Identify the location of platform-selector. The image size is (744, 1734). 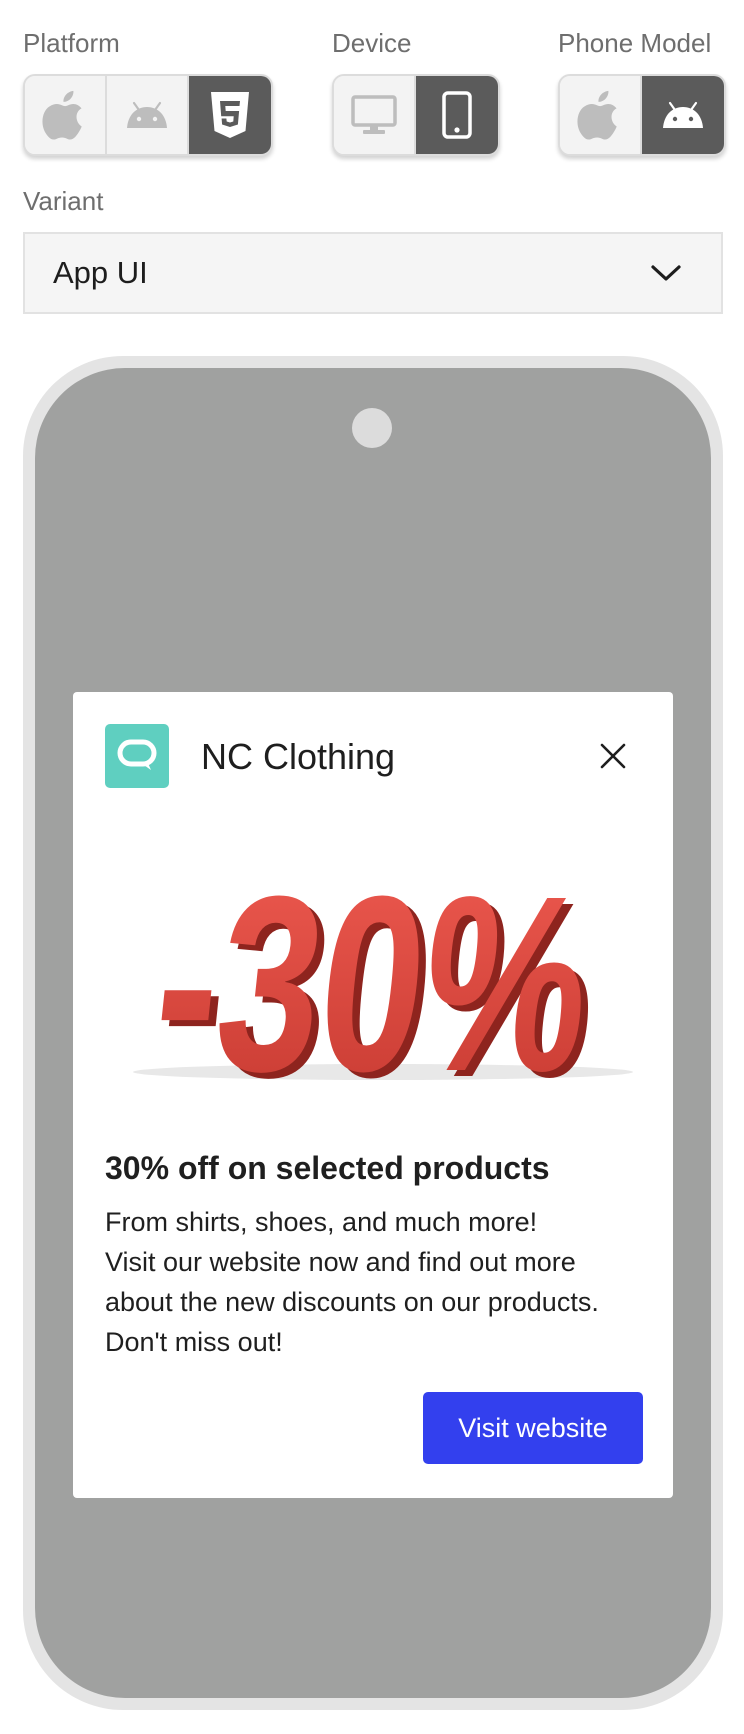
(148, 115).